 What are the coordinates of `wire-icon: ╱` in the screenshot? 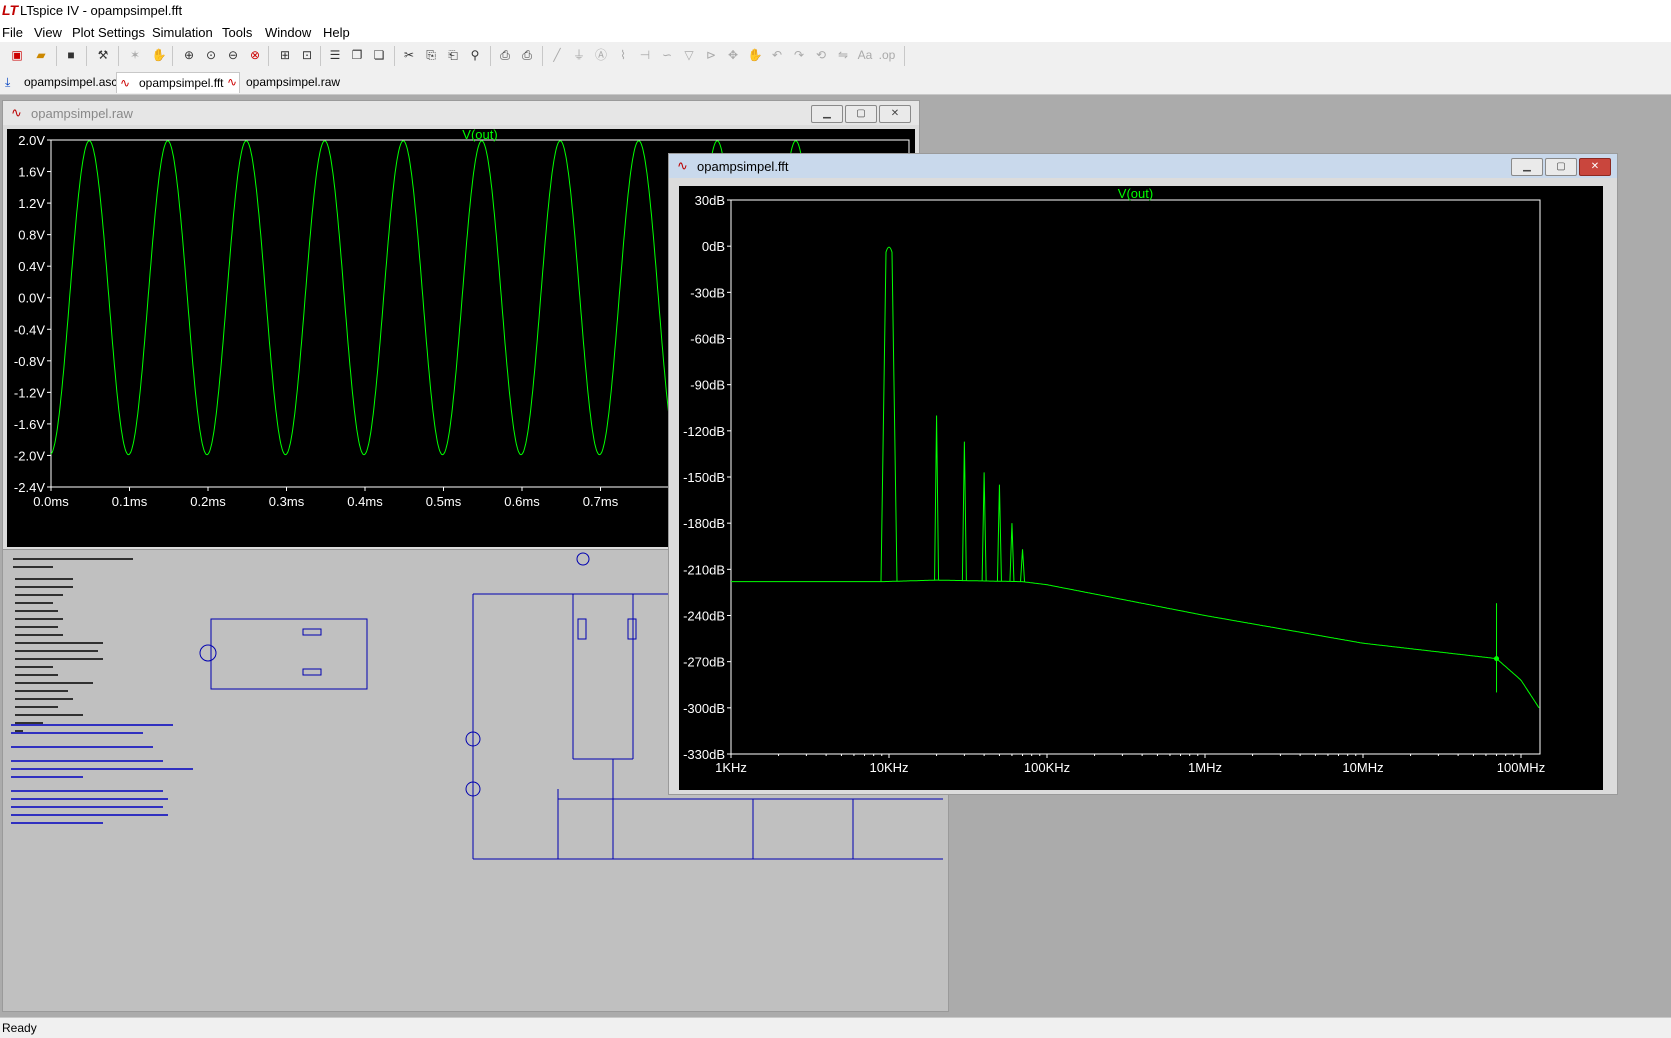 It's located at (557, 55).